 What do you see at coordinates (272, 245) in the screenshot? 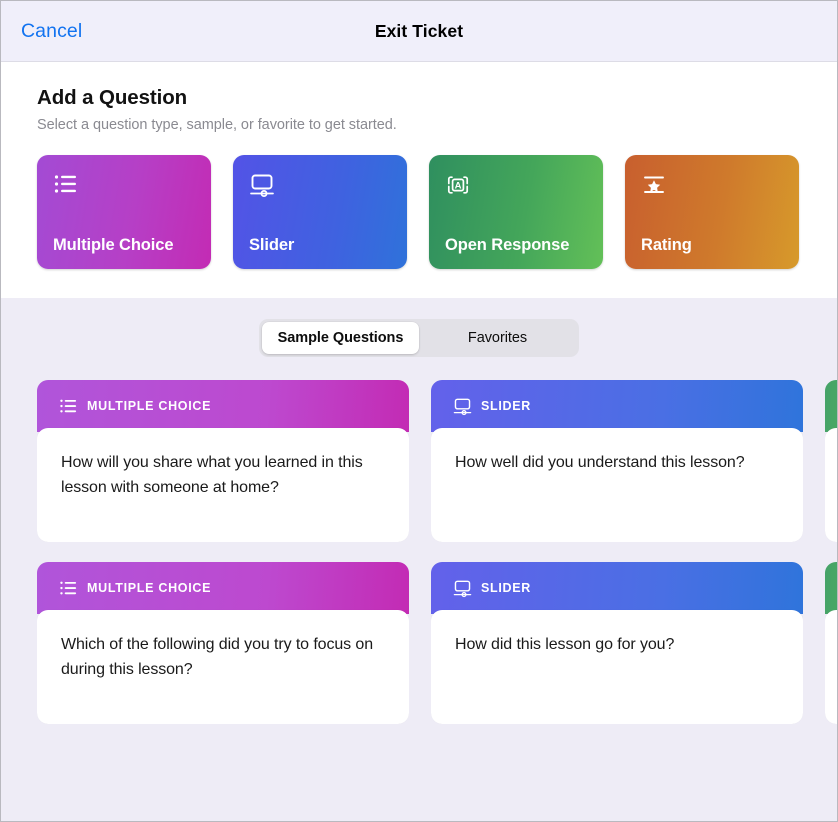
I see `question-type-label: Slider` at bounding box center [272, 245].